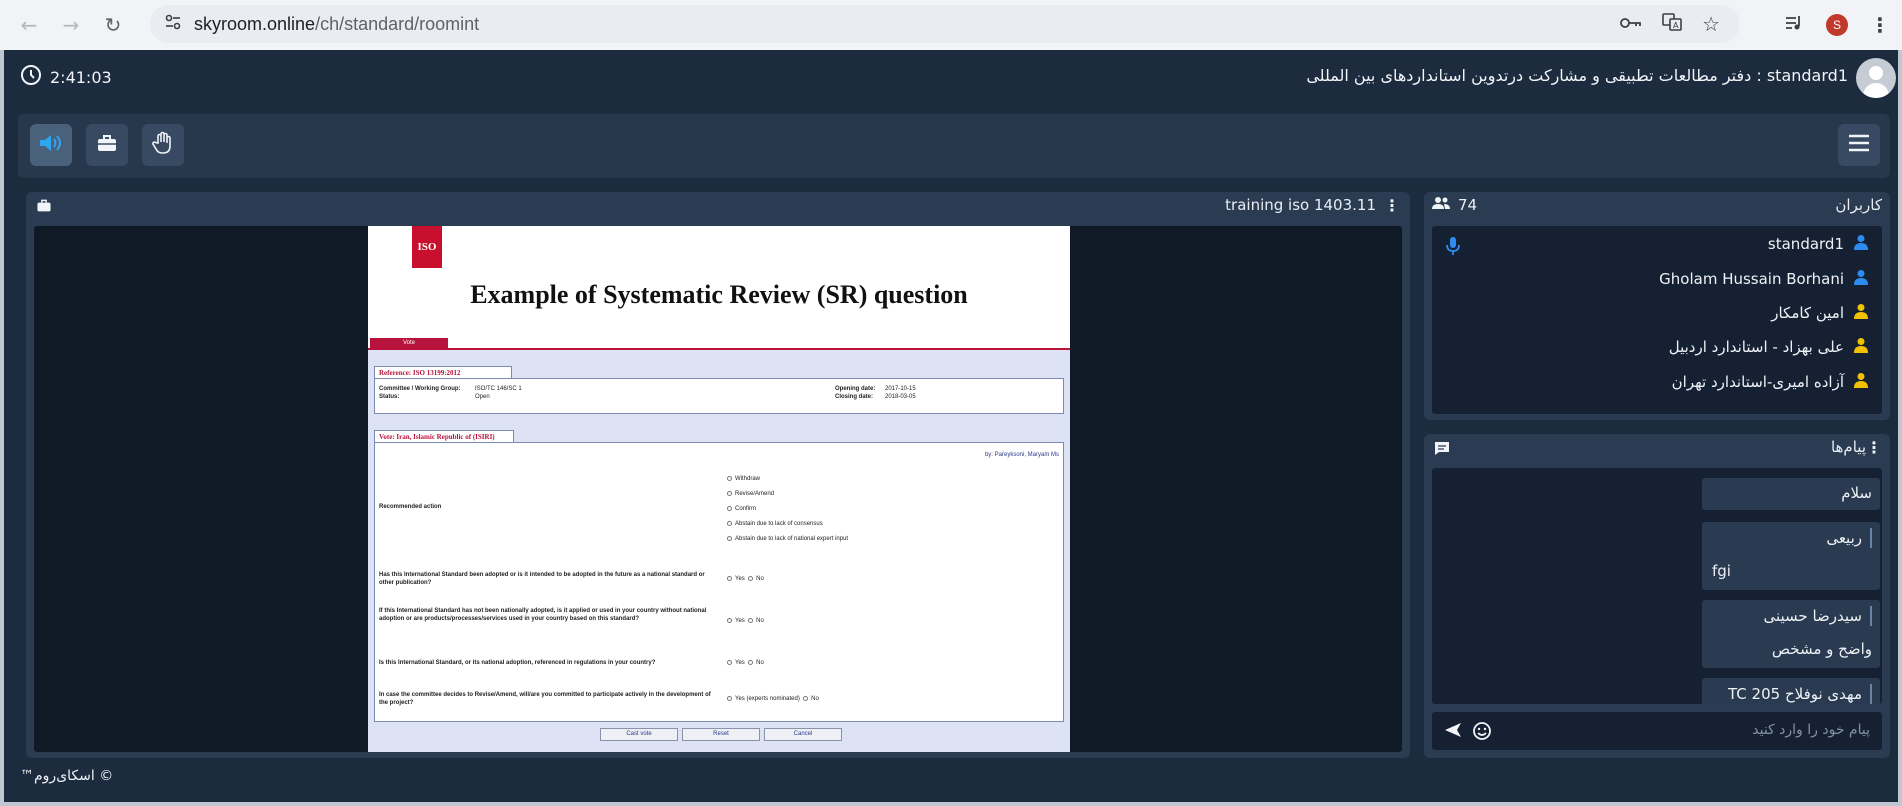 This screenshot has width=1902, height=806. Describe the element at coordinates (1468, 205) in the screenshot. I see `users-count-value: 74` at that location.